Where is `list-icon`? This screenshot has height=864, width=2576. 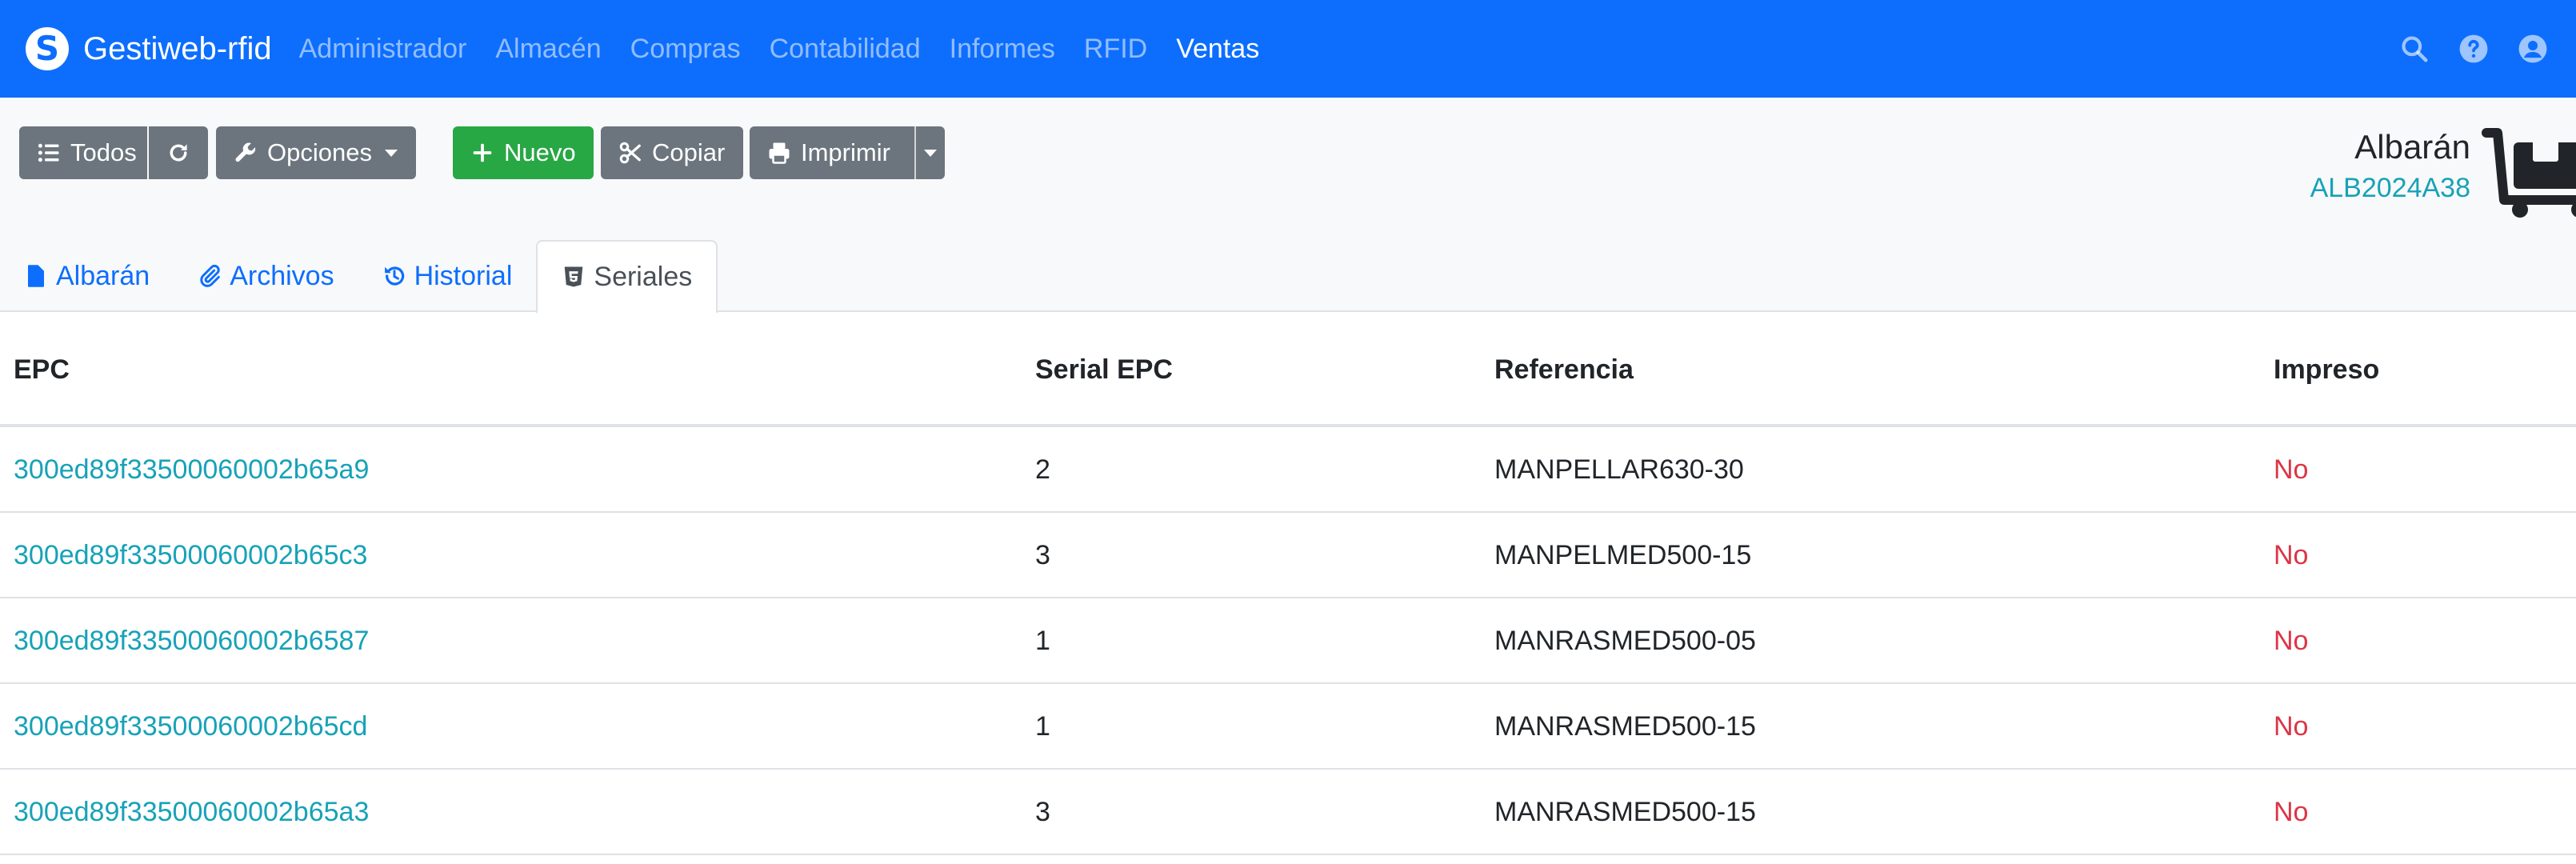 list-icon is located at coordinates (49, 153).